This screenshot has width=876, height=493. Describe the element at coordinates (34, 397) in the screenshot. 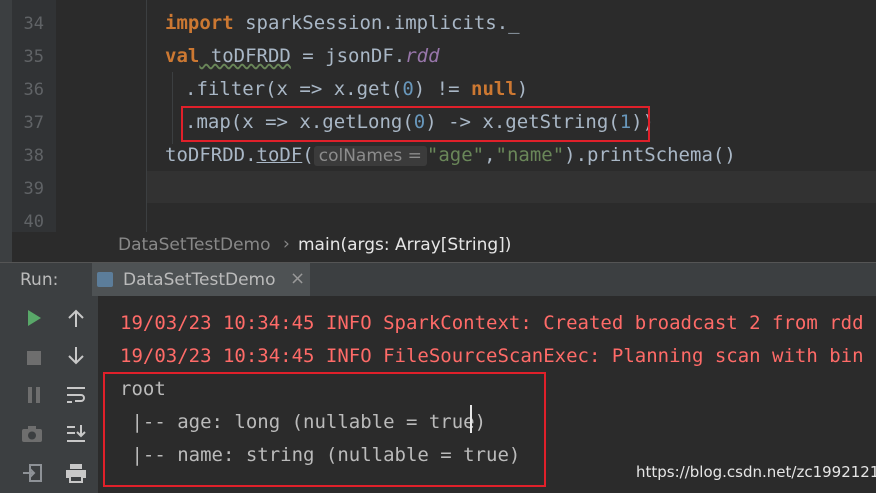

I see `pause-icon` at that location.